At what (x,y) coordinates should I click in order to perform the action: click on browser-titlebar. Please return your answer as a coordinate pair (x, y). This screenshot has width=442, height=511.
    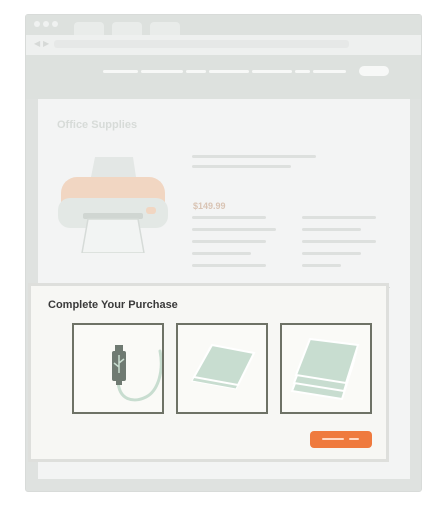
    Looking at the image, I should click on (223, 25).